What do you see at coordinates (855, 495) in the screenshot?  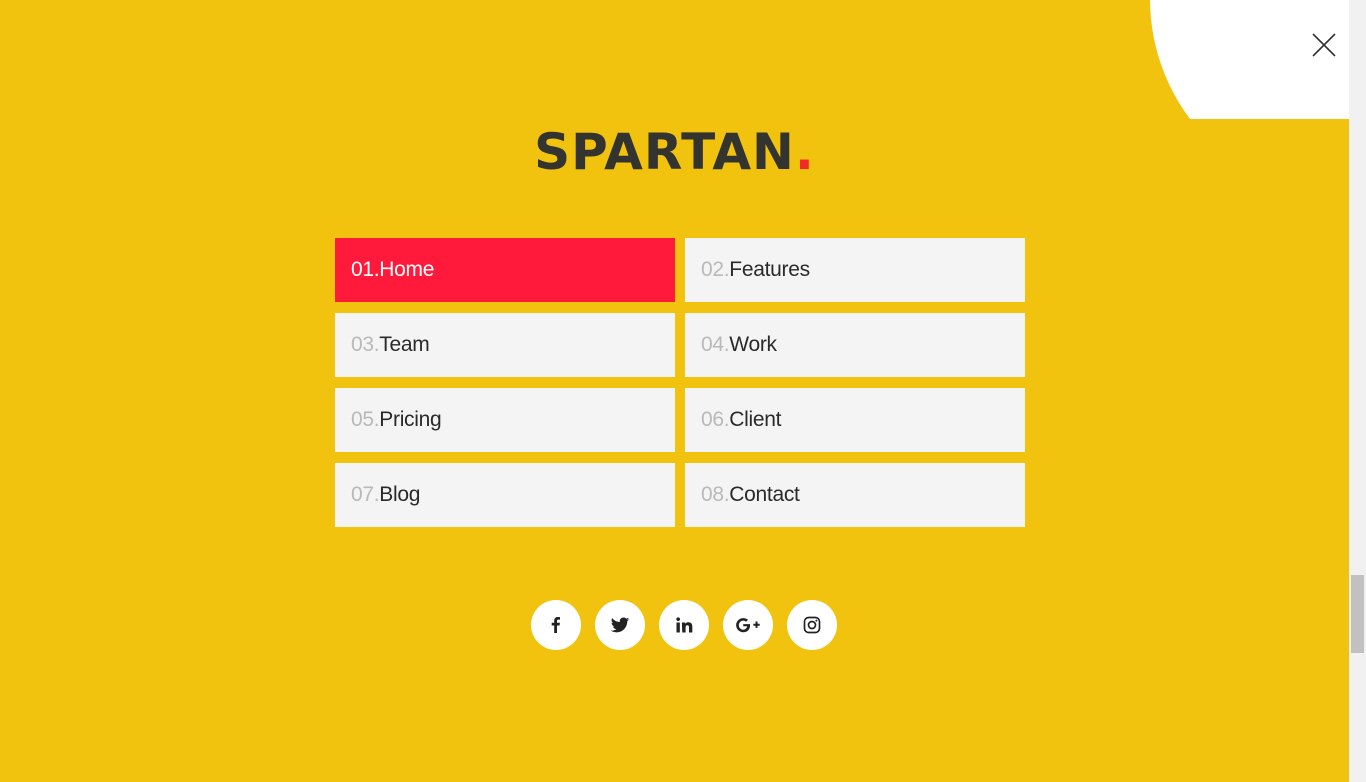 I see `menu-item-contact: 08. Contact` at bounding box center [855, 495].